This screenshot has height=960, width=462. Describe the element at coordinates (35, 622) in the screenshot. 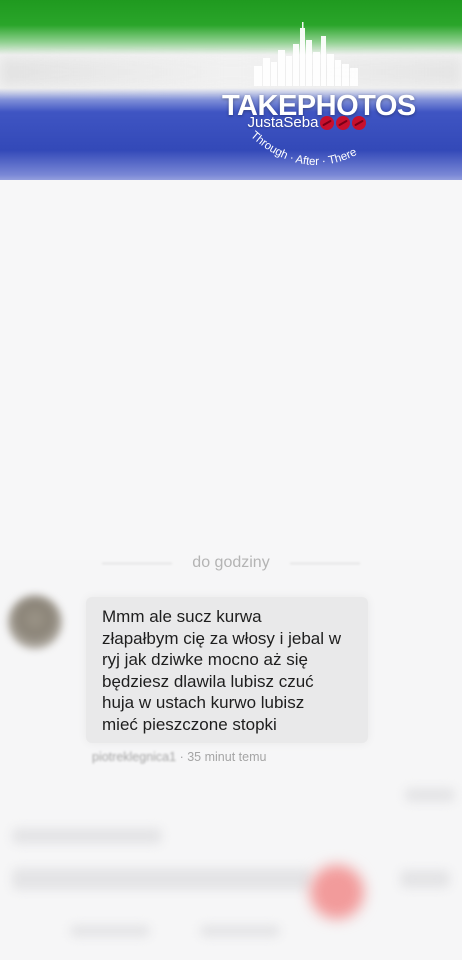

I see `sender-avatar` at that location.